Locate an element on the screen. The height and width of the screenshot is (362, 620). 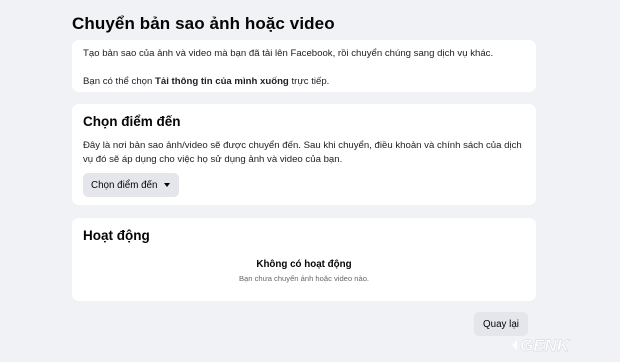
page-title: Chuyển bản sao ảnh hoặc video is located at coordinates (203, 23).